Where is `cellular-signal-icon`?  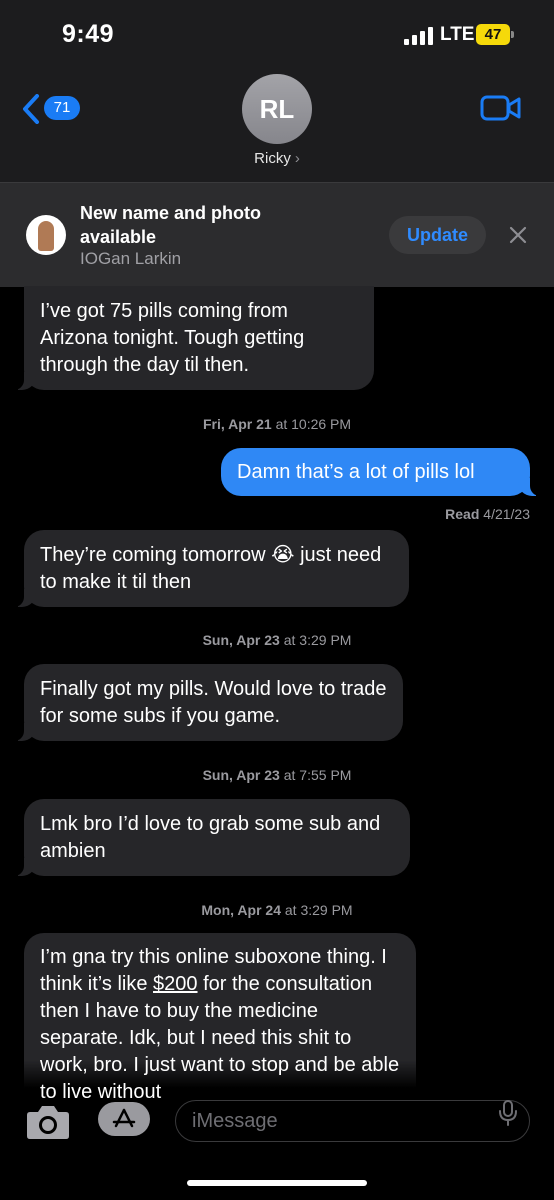 cellular-signal-icon is located at coordinates (419, 36).